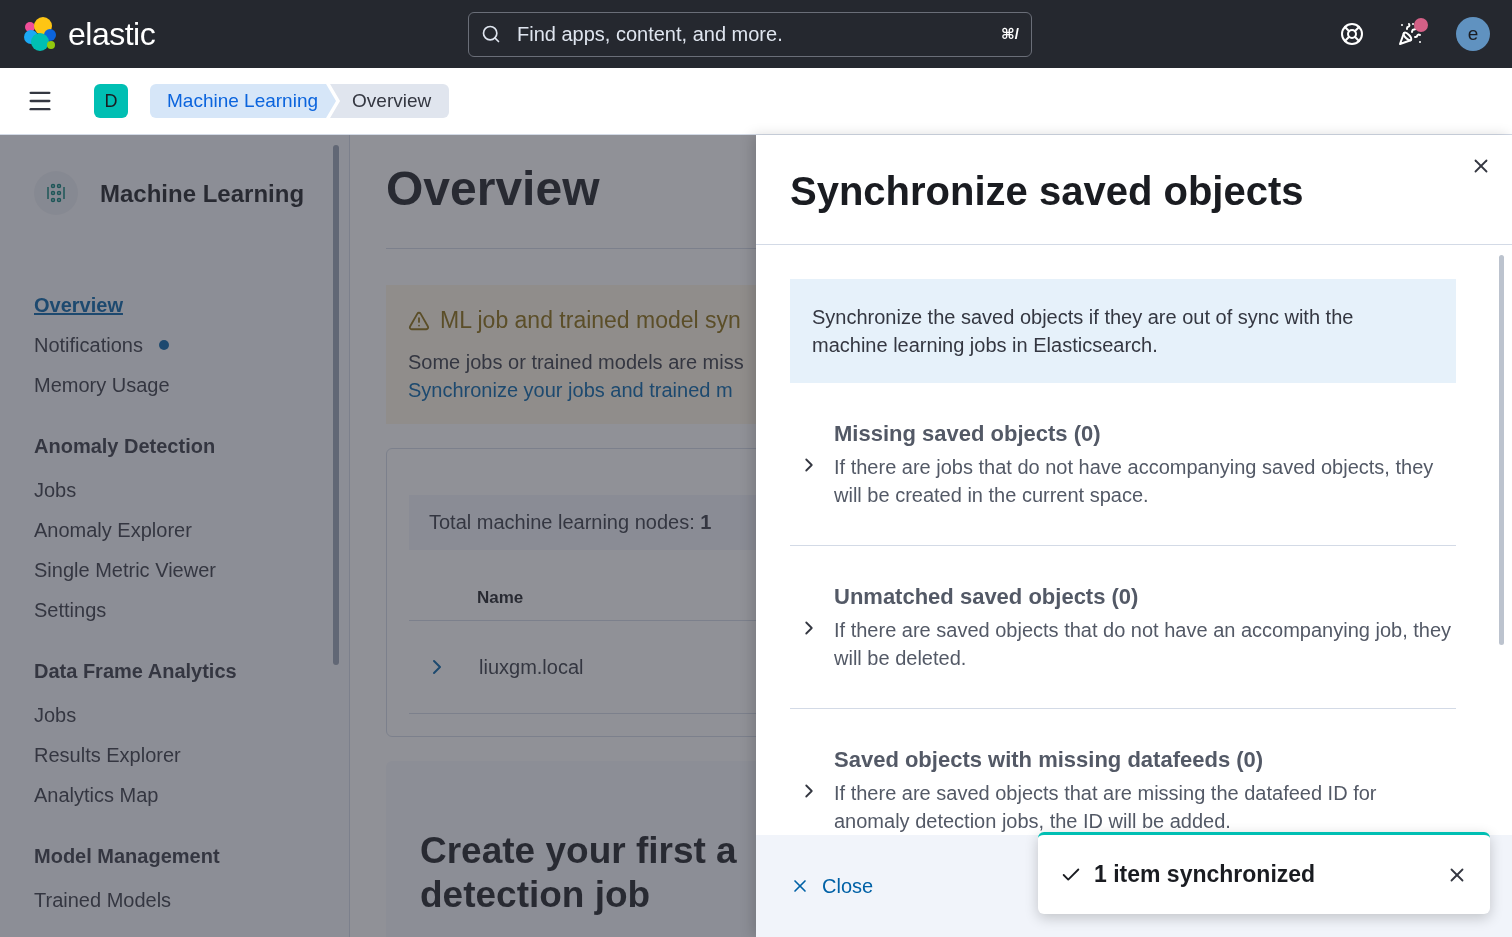 The height and width of the screenshot is (937, 1512). I want to click on accordion-title: Missing saved objects (0), so click(1145, 434).